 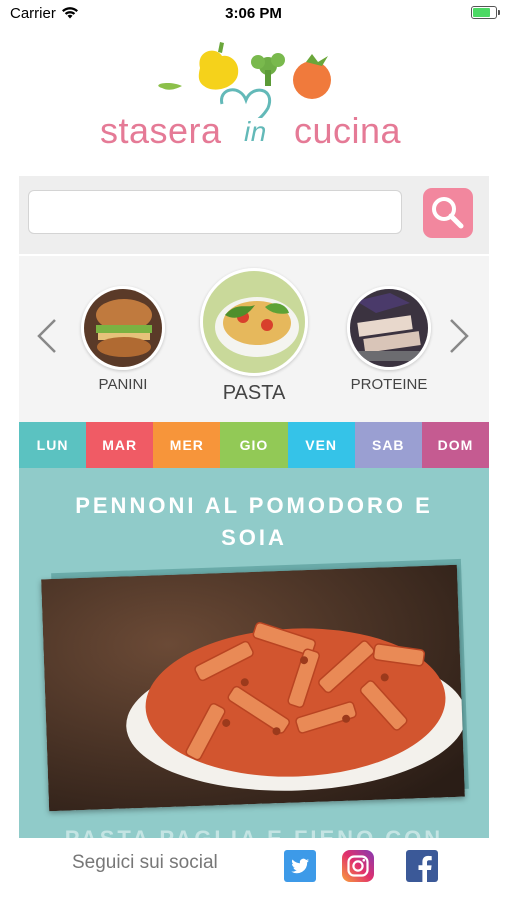 I want to click on search-button, so click(x=448, y=213).